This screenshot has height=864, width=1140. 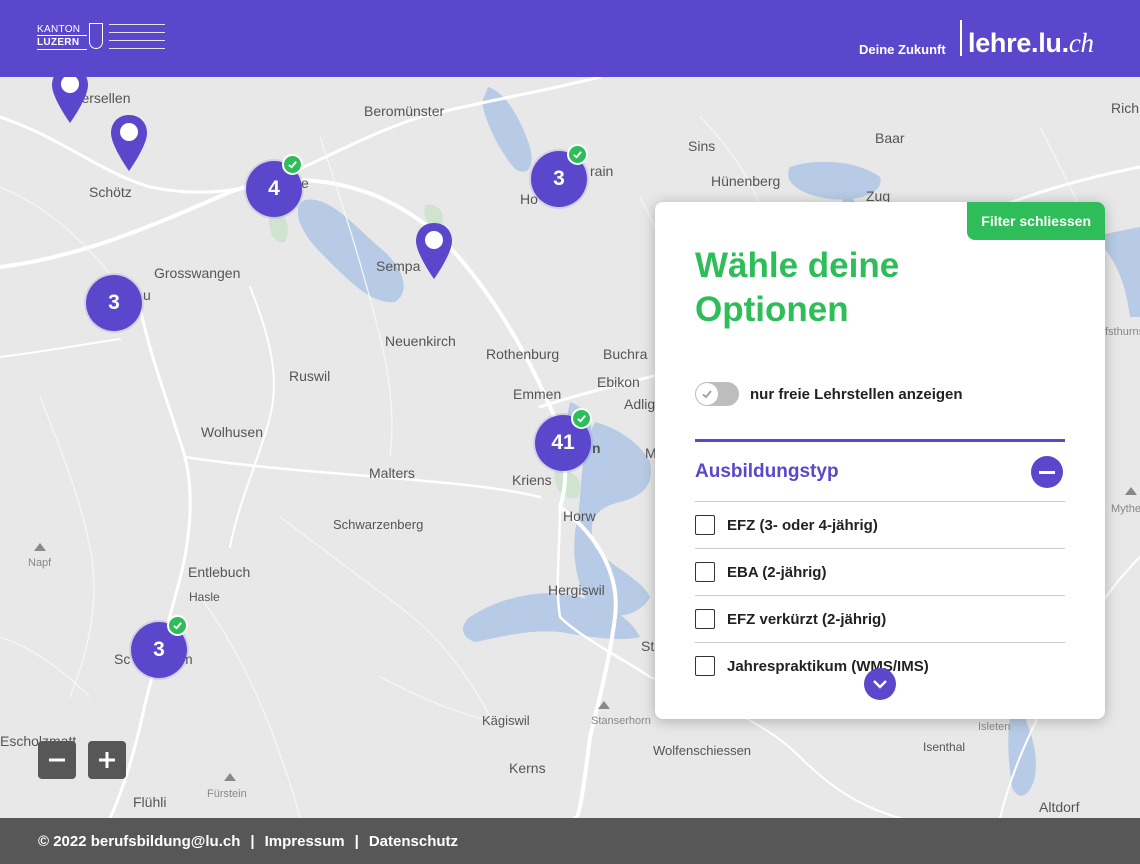 I want to click on map-label: Stanserhorn, so click(x=621, y=721).